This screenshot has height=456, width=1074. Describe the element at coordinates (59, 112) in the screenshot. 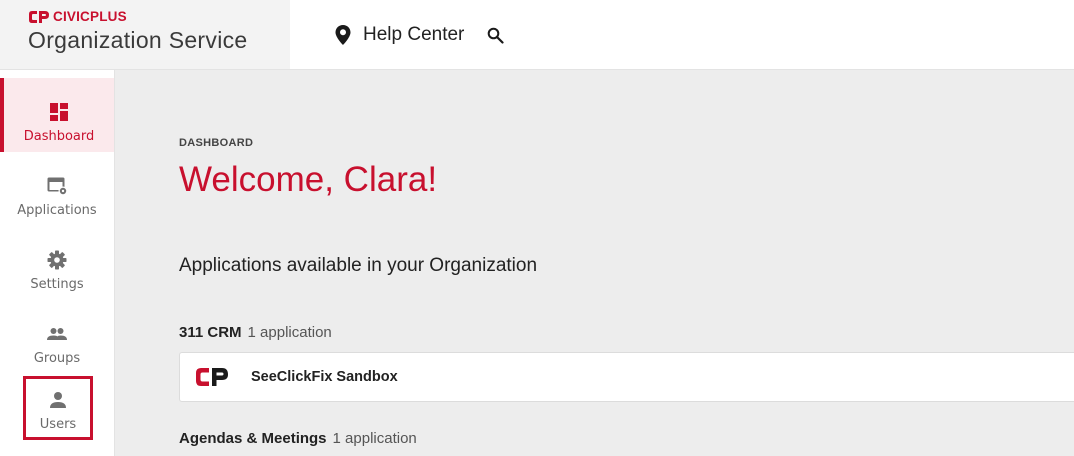

I see `dashboard-icon` at that location.